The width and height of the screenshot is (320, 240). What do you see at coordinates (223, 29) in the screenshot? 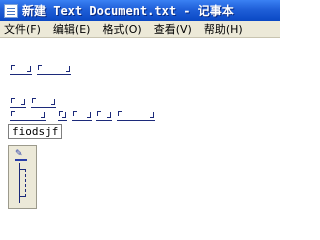
I see `menu-help: 帮助(H)` at bounding box center [223, 29].